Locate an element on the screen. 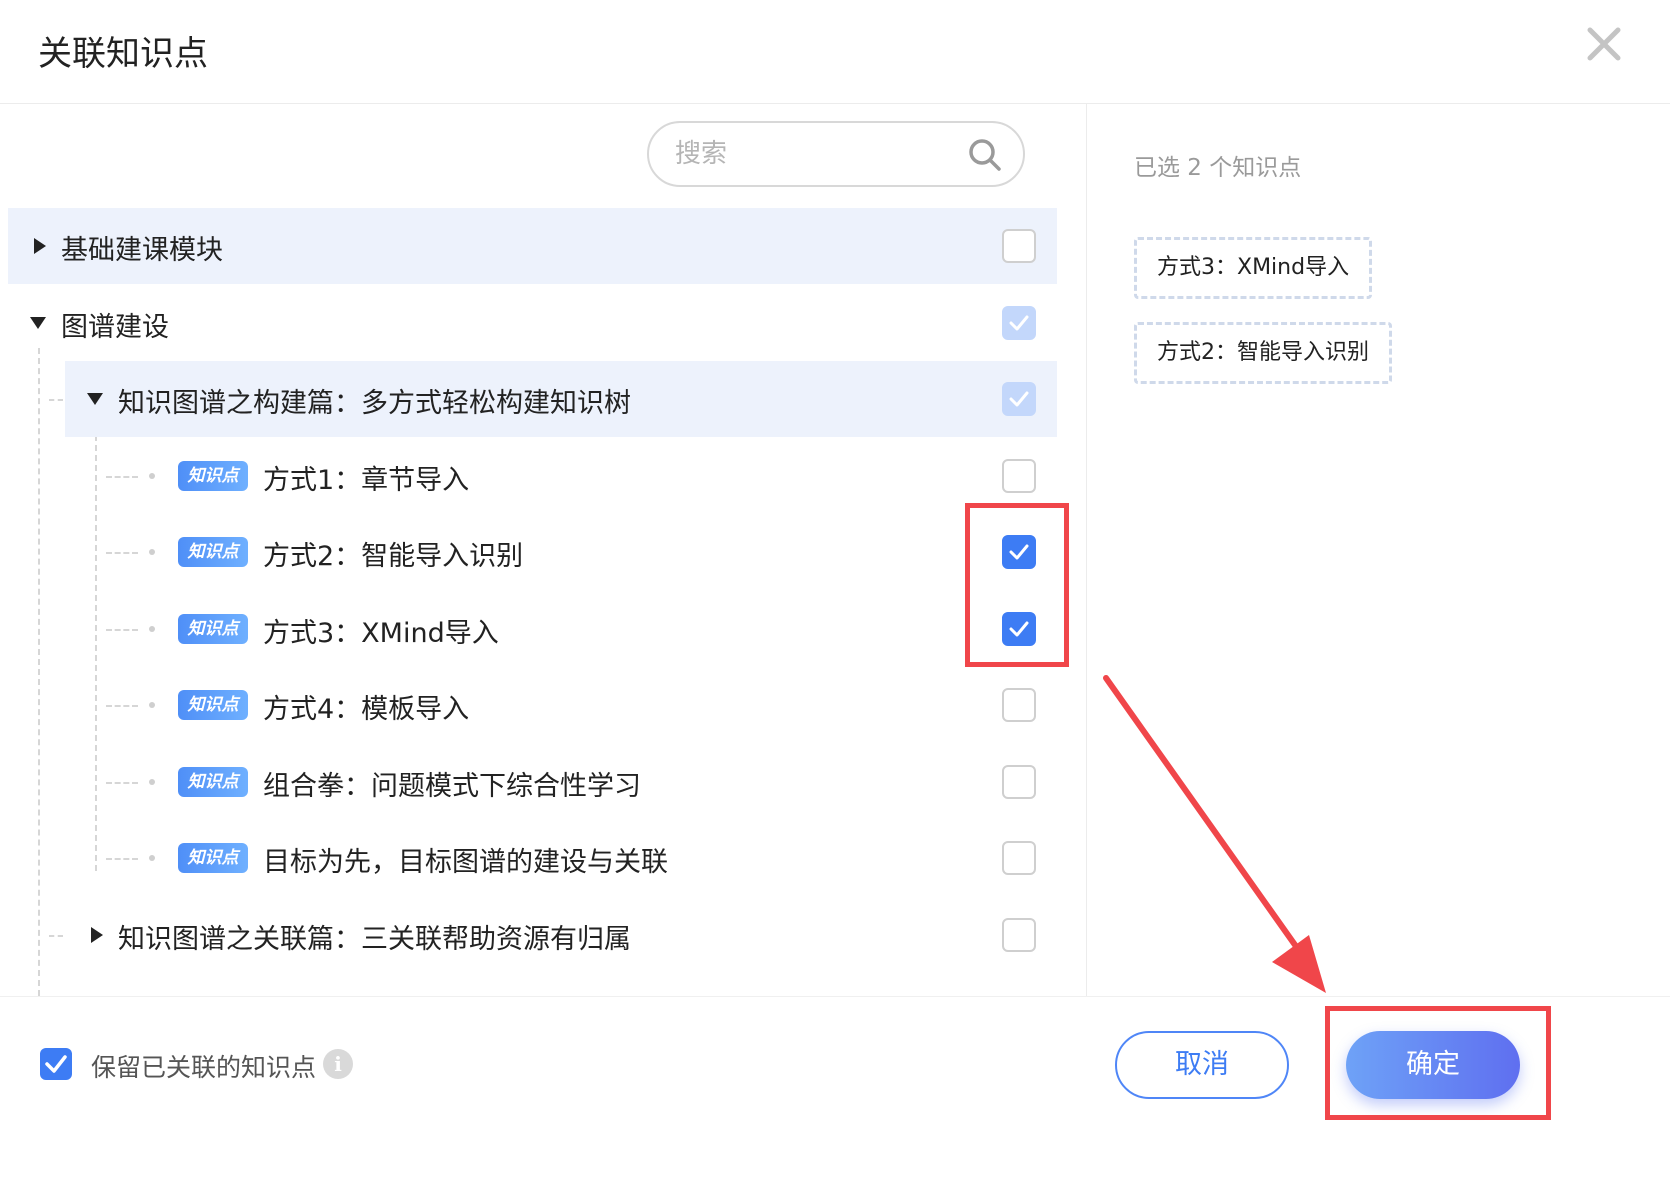 The width and height of the screenshot is (1670, 1197). tree-row: 知识点 目标为先，目标图谱的建设与关联 is located at coordinates (528, 858).